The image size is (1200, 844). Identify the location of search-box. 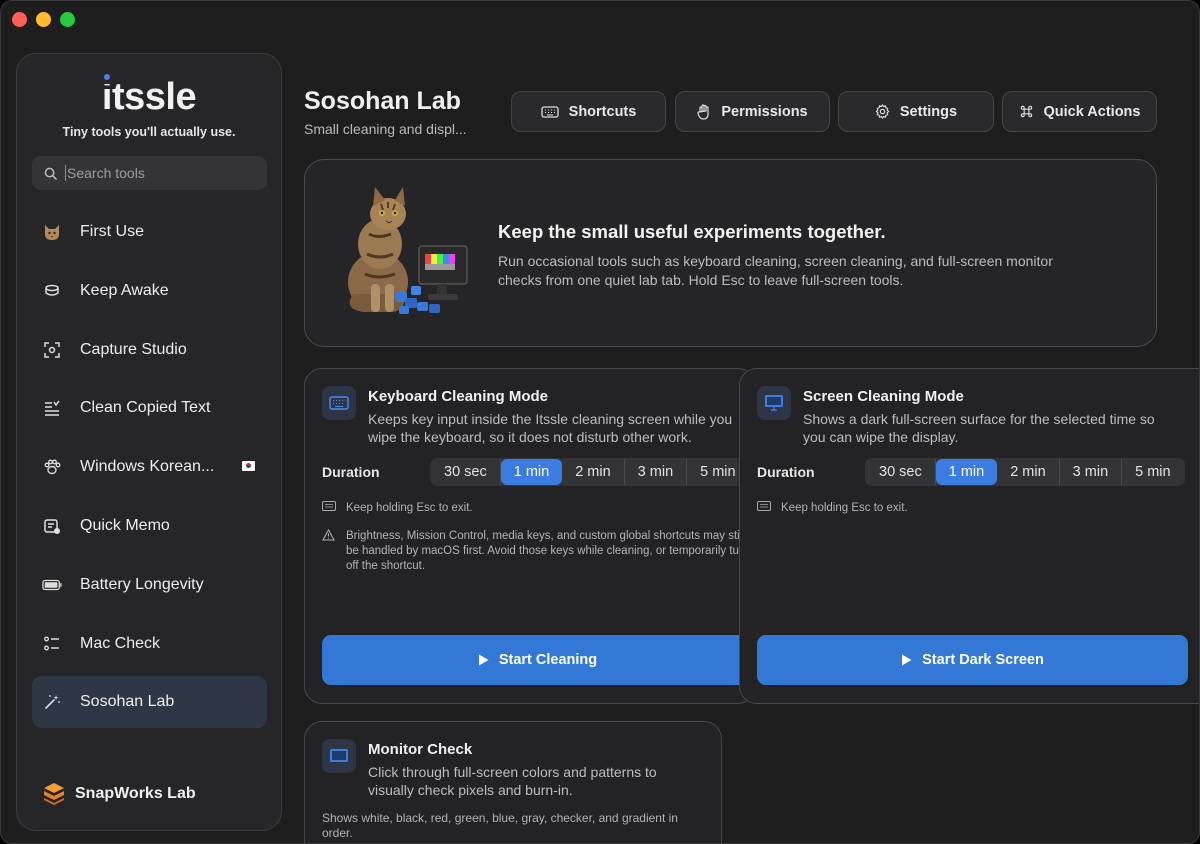
(149, 173).